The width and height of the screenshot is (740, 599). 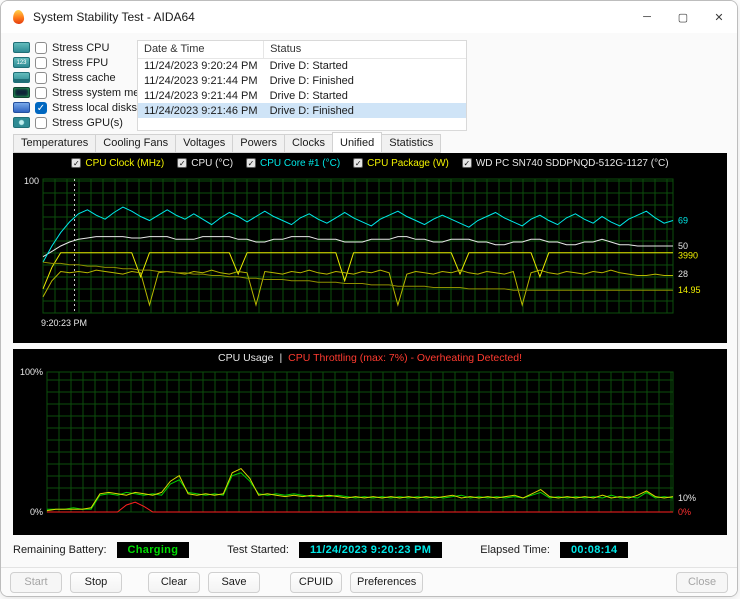 I want to click on cpu-usage-title-text: CPU Usage, so click(x=245, y=358).